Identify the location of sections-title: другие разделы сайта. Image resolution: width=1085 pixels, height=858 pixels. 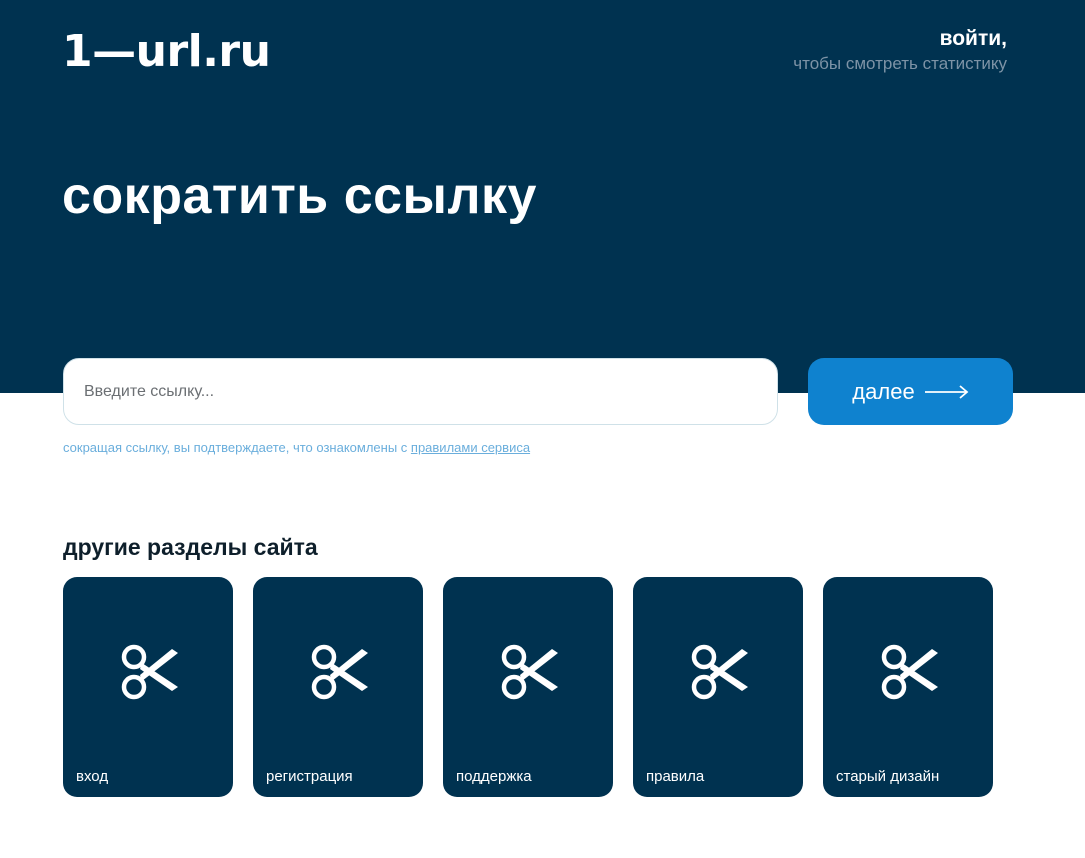
(190, 547).